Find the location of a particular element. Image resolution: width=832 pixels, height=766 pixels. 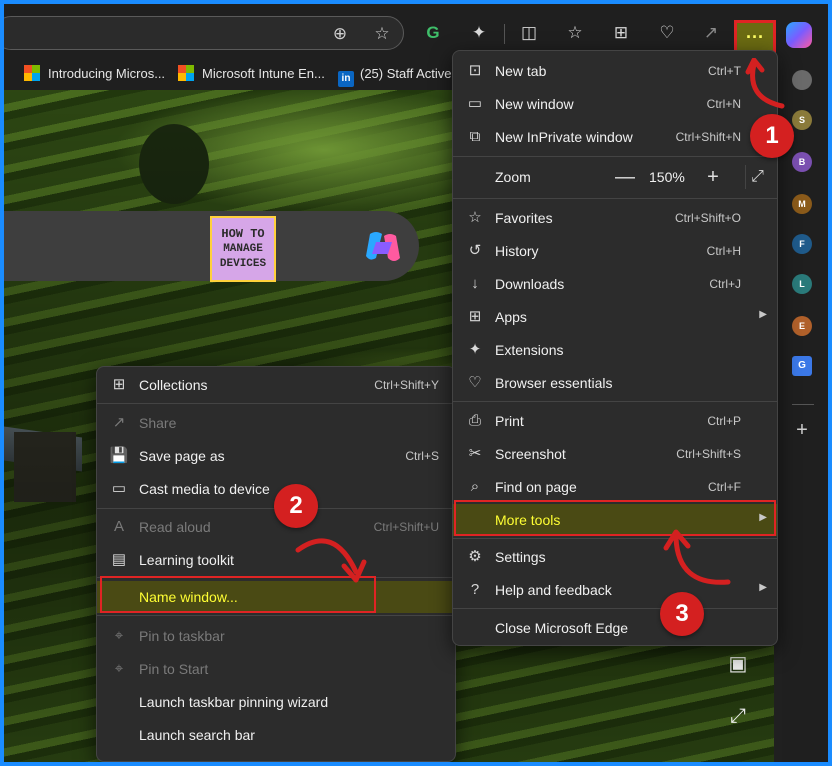

find-icon: ⌕ is located at coordinates (475, 486).